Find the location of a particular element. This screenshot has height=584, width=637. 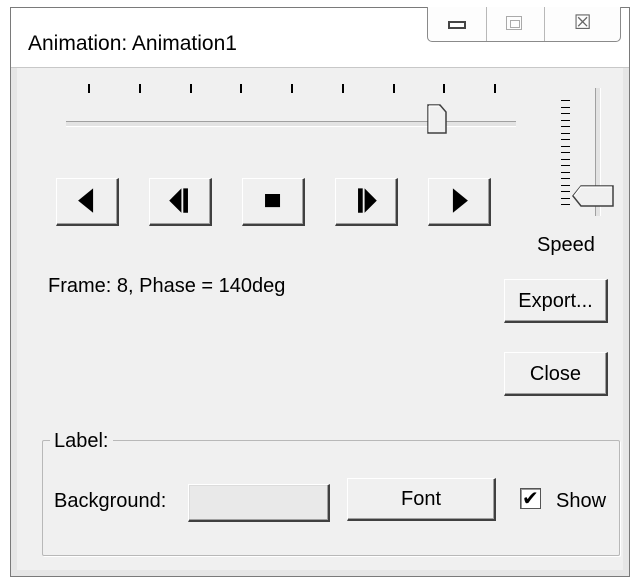

frame-slider-track is located at coordinates (291, 124).